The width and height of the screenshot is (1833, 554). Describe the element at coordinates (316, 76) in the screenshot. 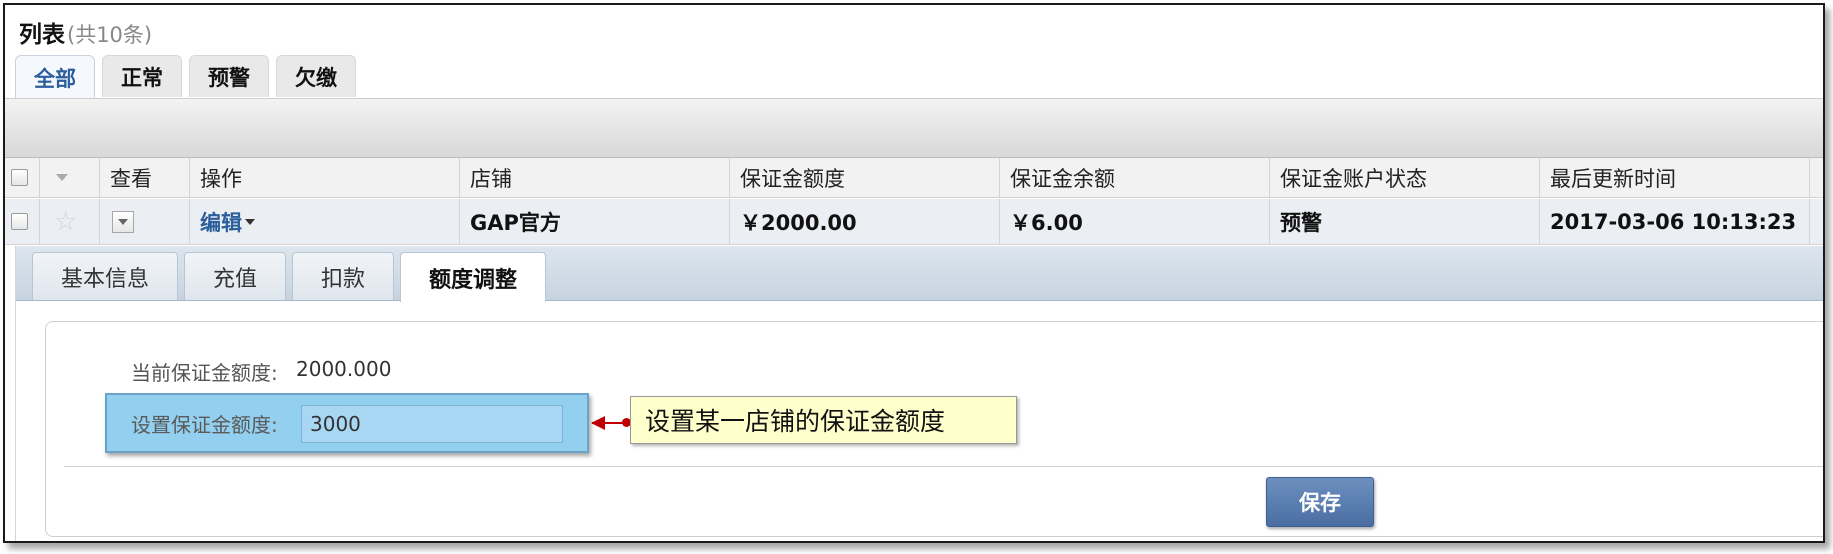

I see `tab-arrears: 欠缴` at that location.